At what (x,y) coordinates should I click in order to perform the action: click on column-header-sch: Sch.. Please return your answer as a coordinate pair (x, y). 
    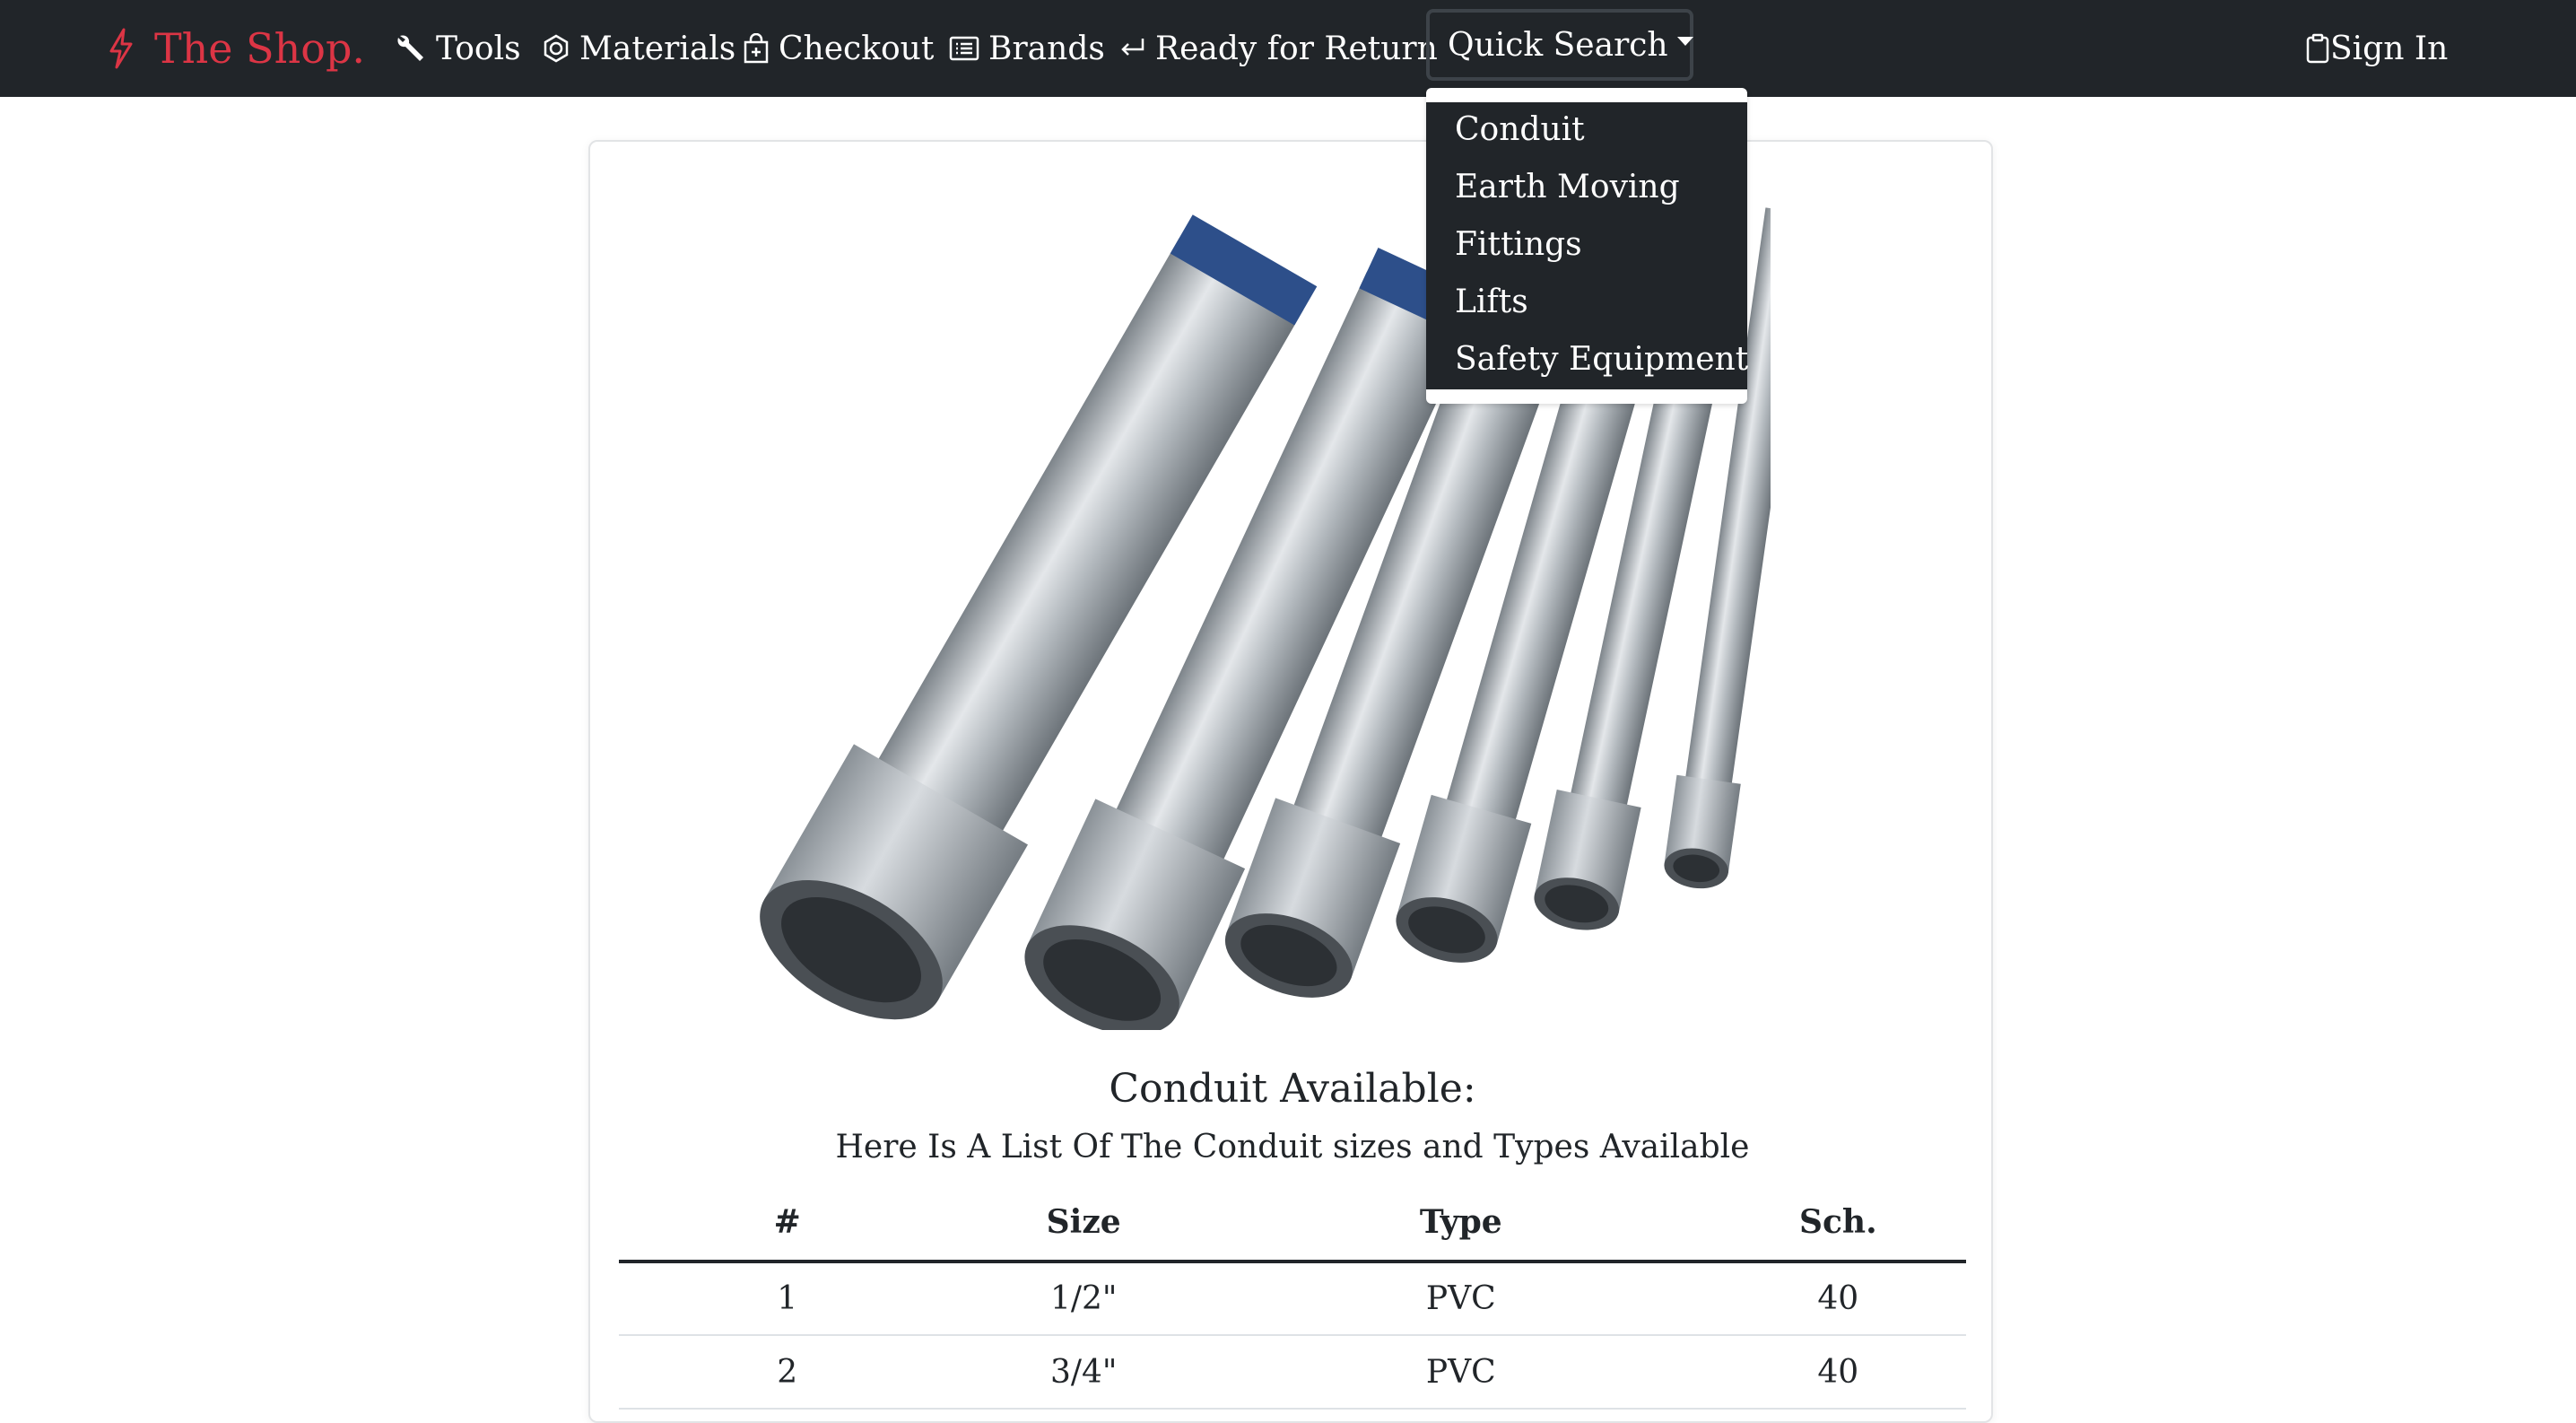
    Looking at the image, I should click on (1838, 1223).